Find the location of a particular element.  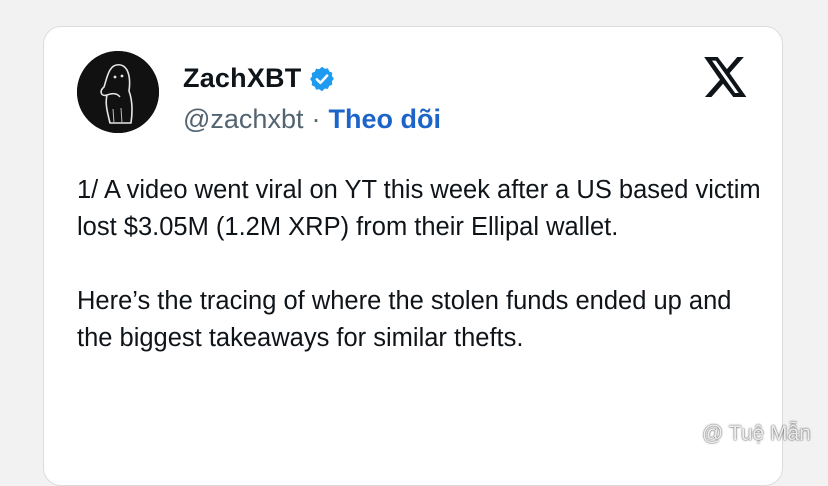

follow-button: Theo dõi is located at coordinates (384, 119).